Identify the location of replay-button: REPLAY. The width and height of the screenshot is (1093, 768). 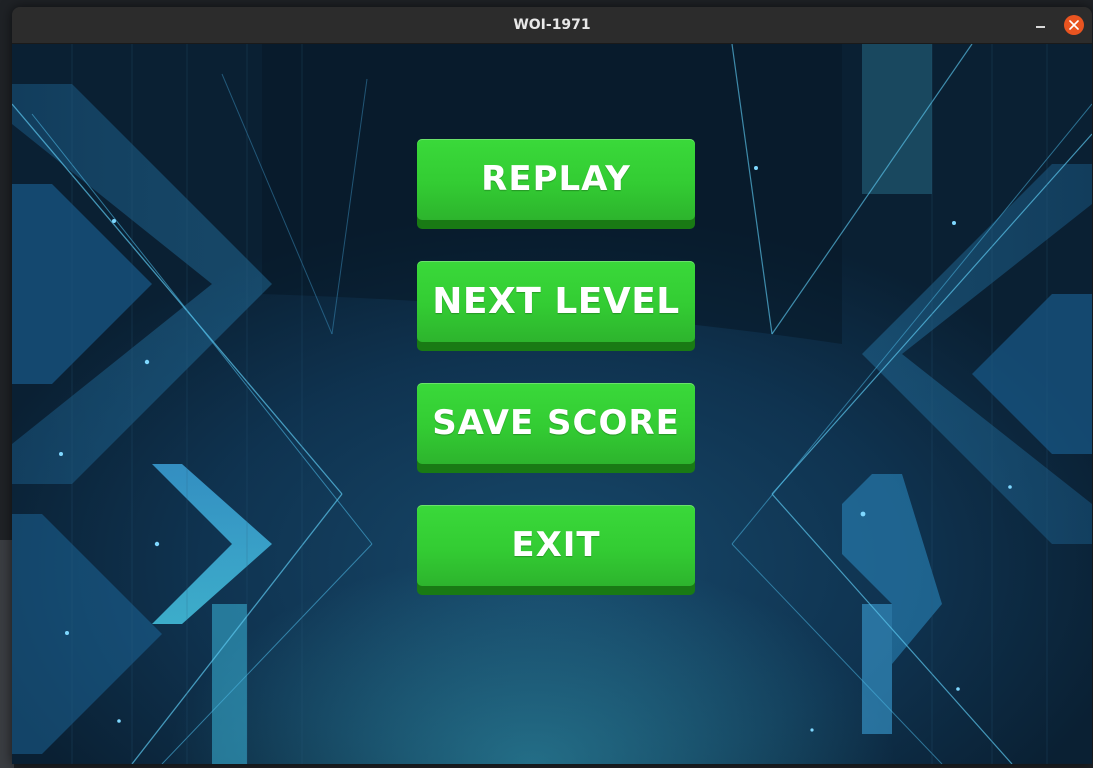
(556, 184).